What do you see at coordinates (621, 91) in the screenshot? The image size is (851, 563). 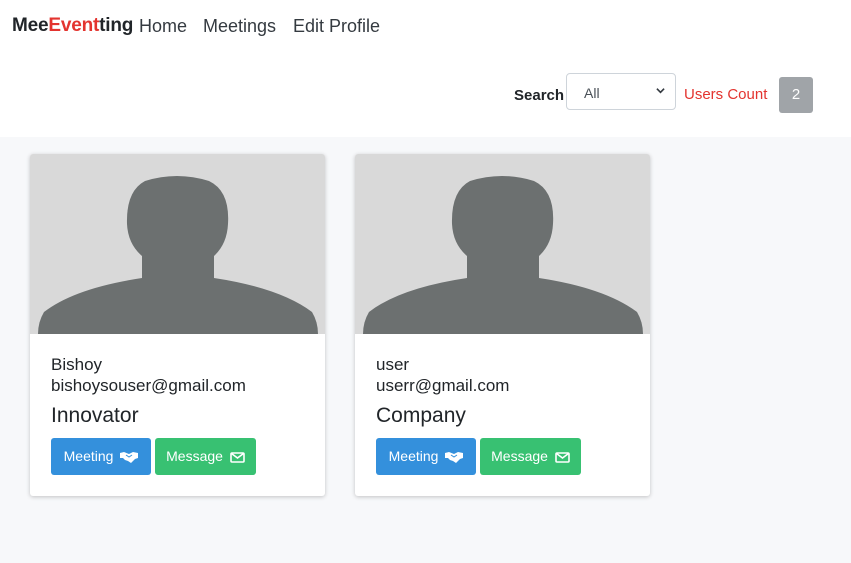 I see `role-filter-select: All` at bounding box center [621, 91].